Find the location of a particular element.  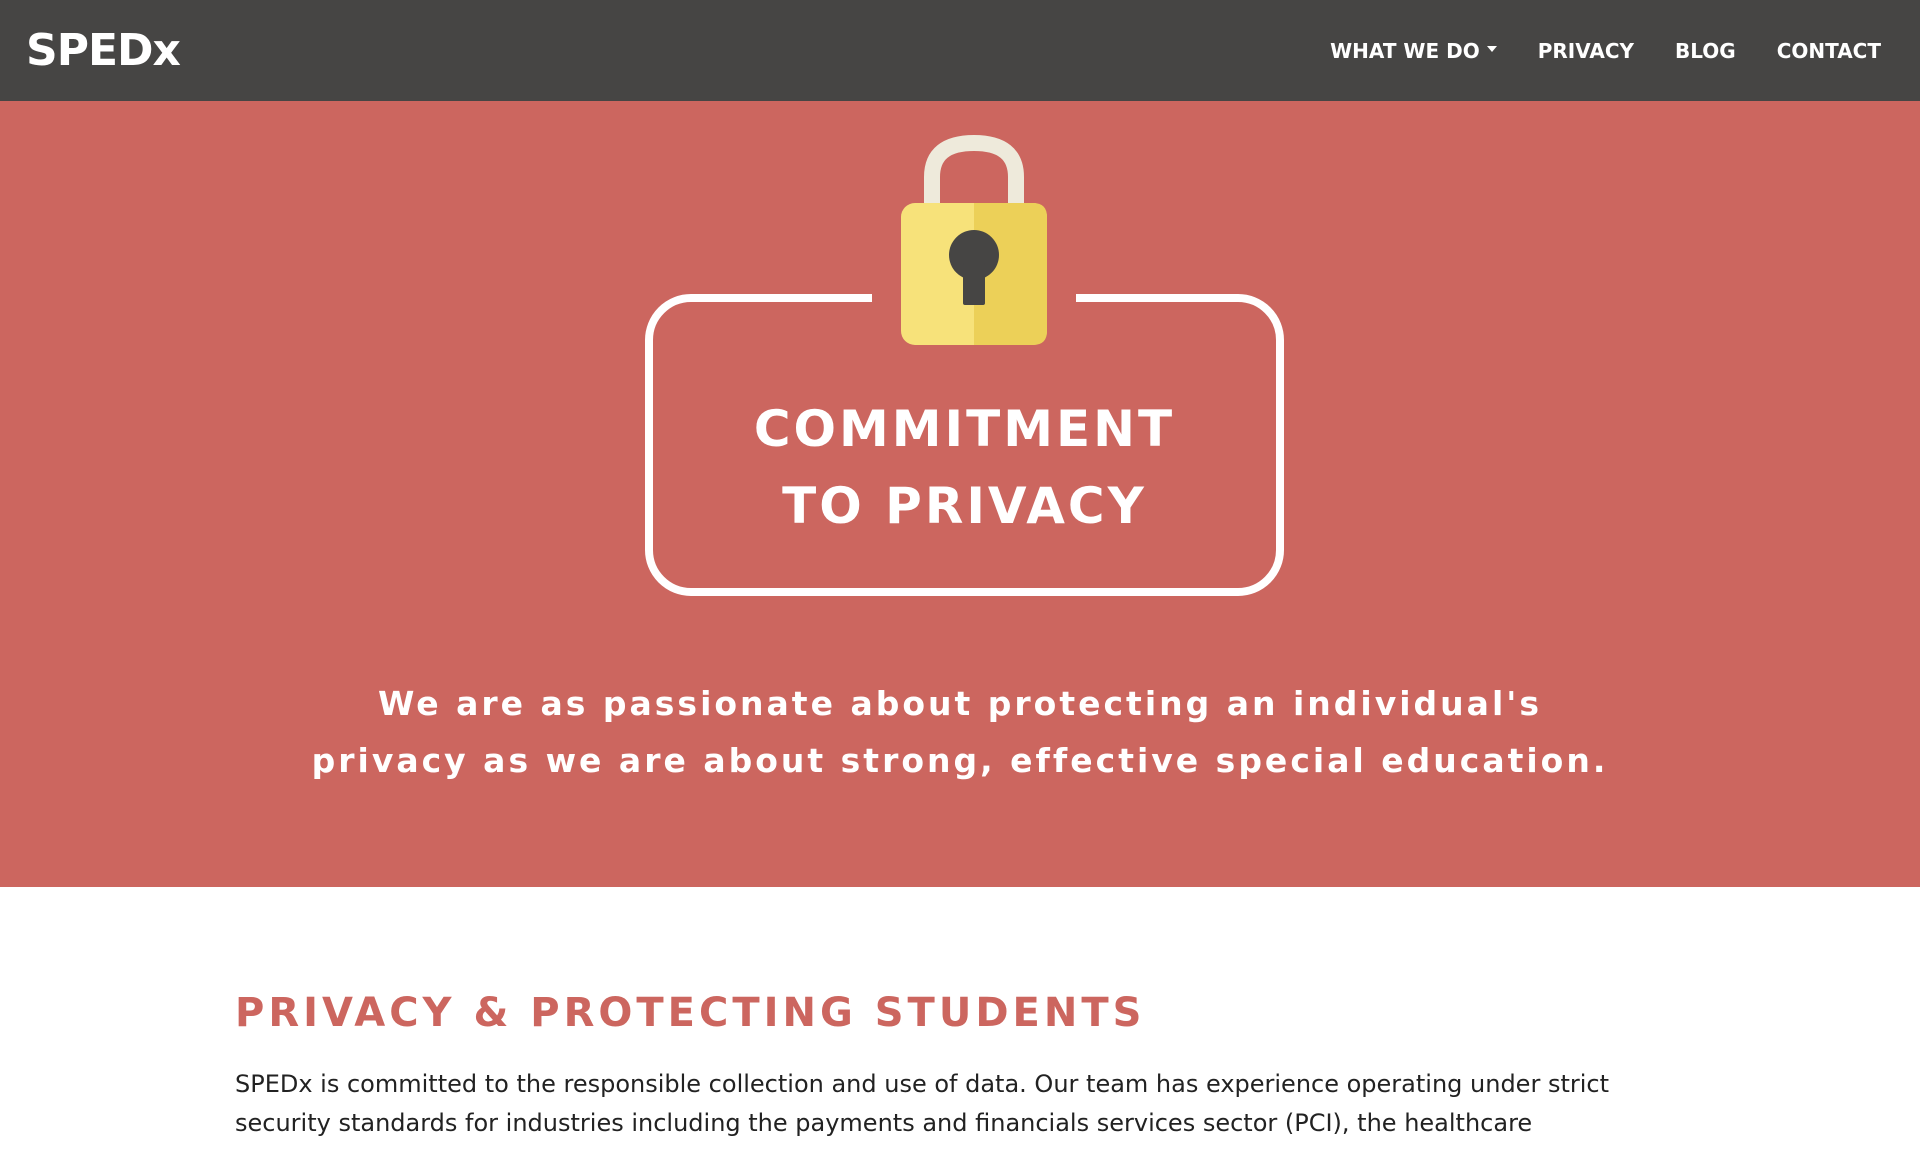

nav-item-blog: BLOG is located at coordinates (1705, 51).